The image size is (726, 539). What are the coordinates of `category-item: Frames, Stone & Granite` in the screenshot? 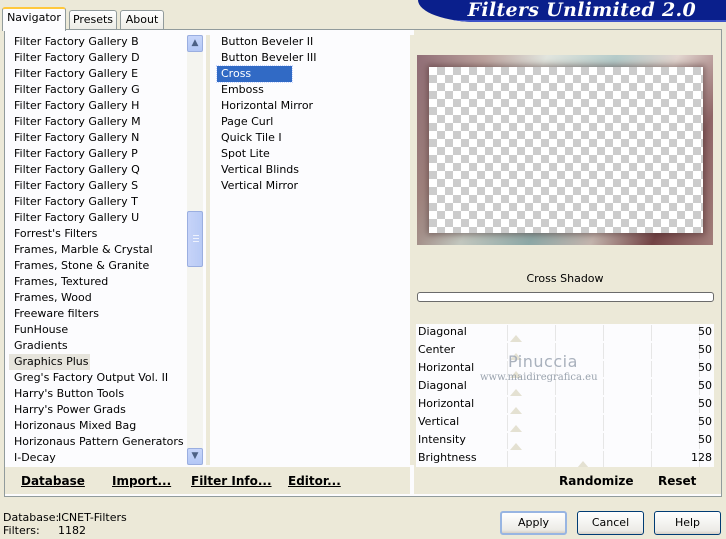 It's located at (99, 266).